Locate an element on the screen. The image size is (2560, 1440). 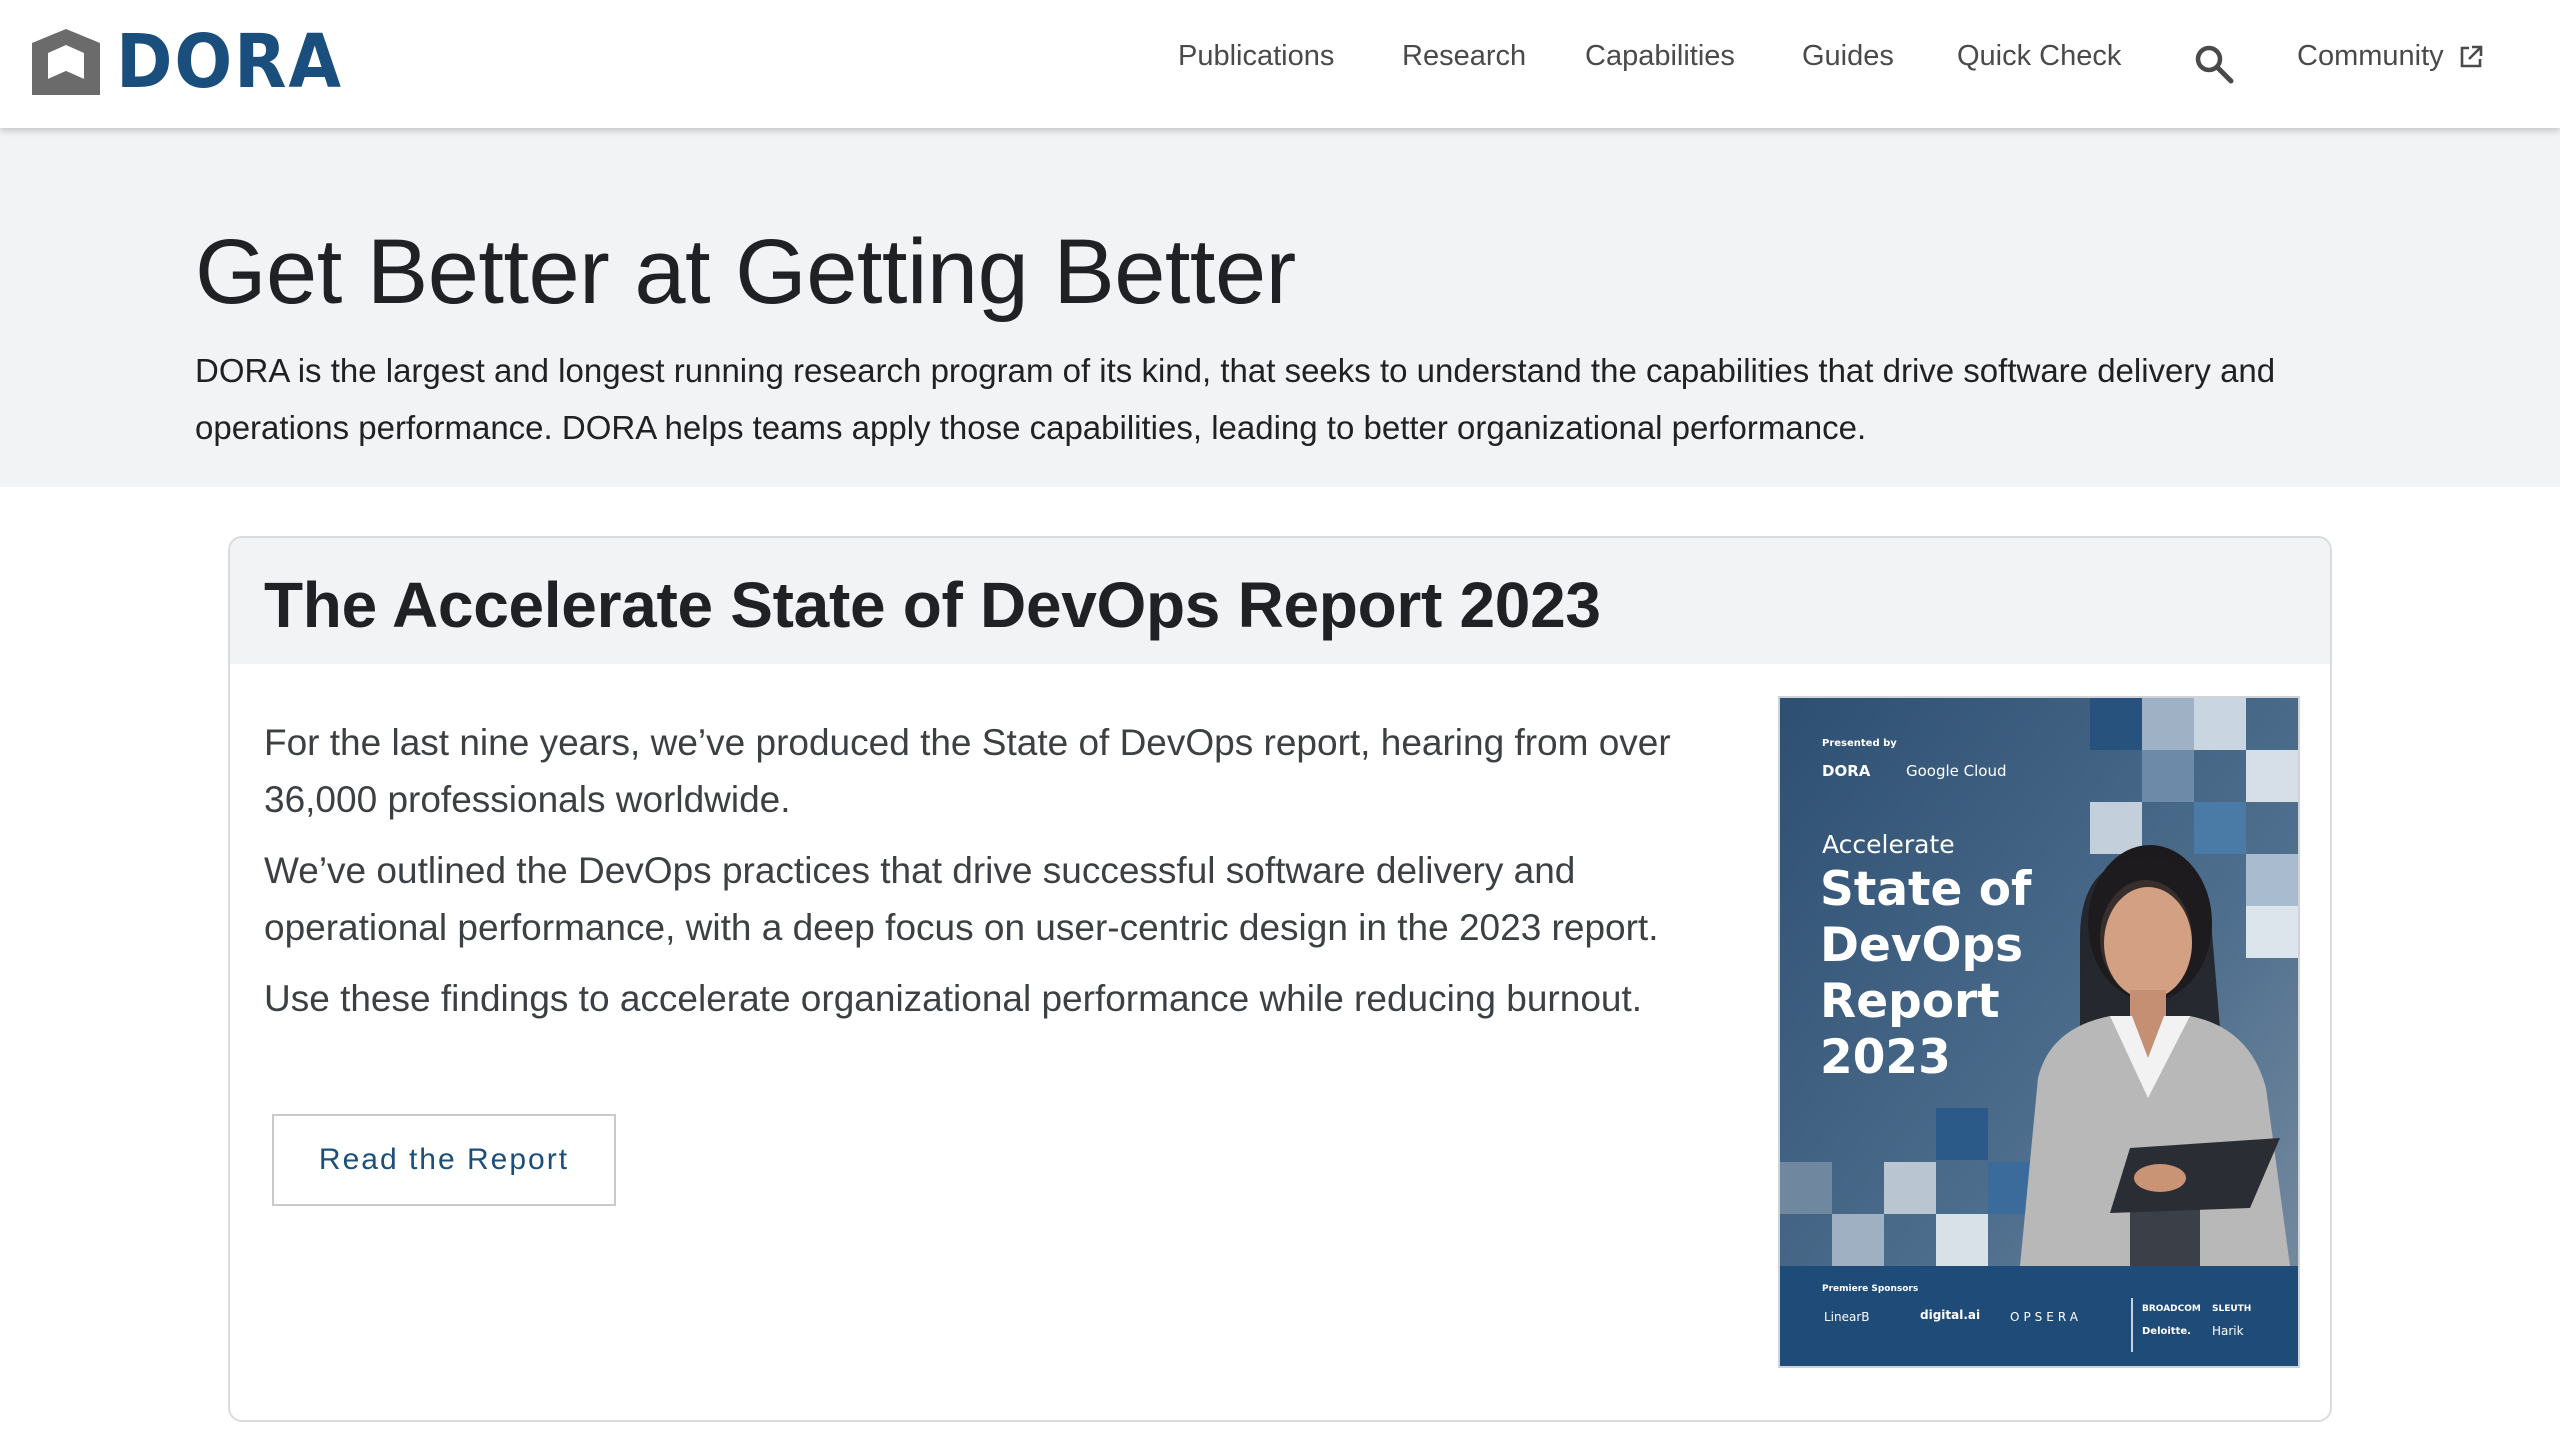
cover-title-line: Report is located at coordinates (1910, 1001).